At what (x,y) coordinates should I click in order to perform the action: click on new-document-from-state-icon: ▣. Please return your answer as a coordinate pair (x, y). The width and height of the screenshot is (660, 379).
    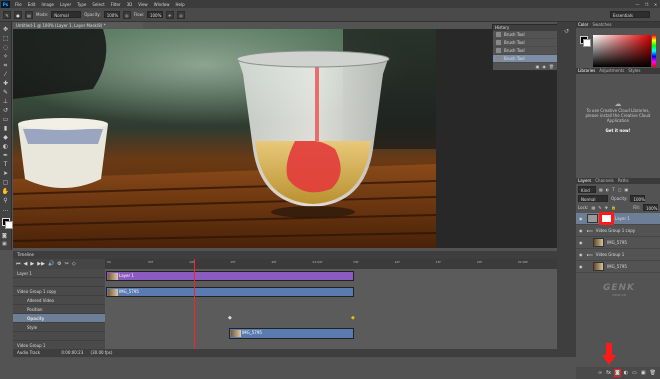
    Looking at the image, I should click on (538, 66).